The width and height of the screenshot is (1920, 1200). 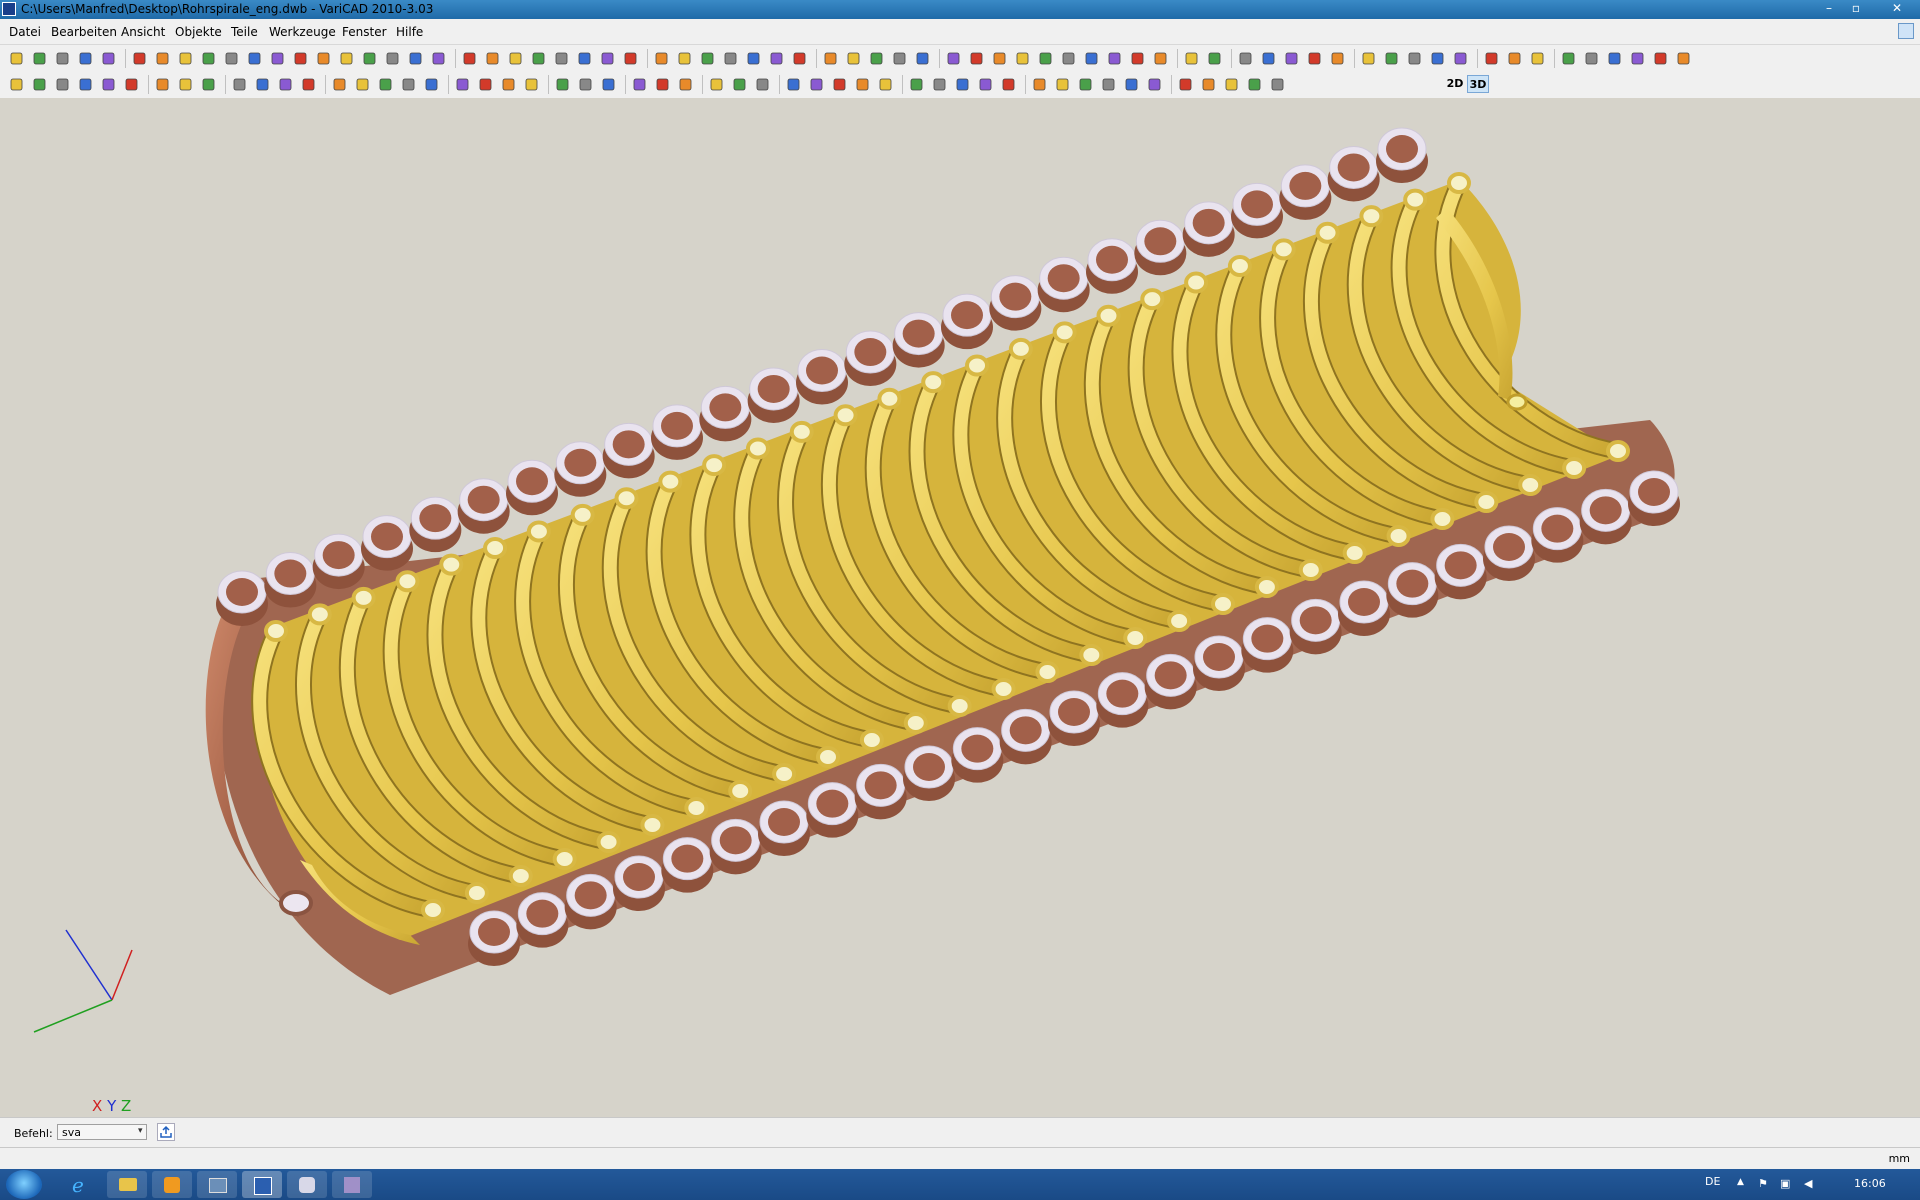 I want to click on taskbar-app-remote-icon, so click(x=217, y=1184).